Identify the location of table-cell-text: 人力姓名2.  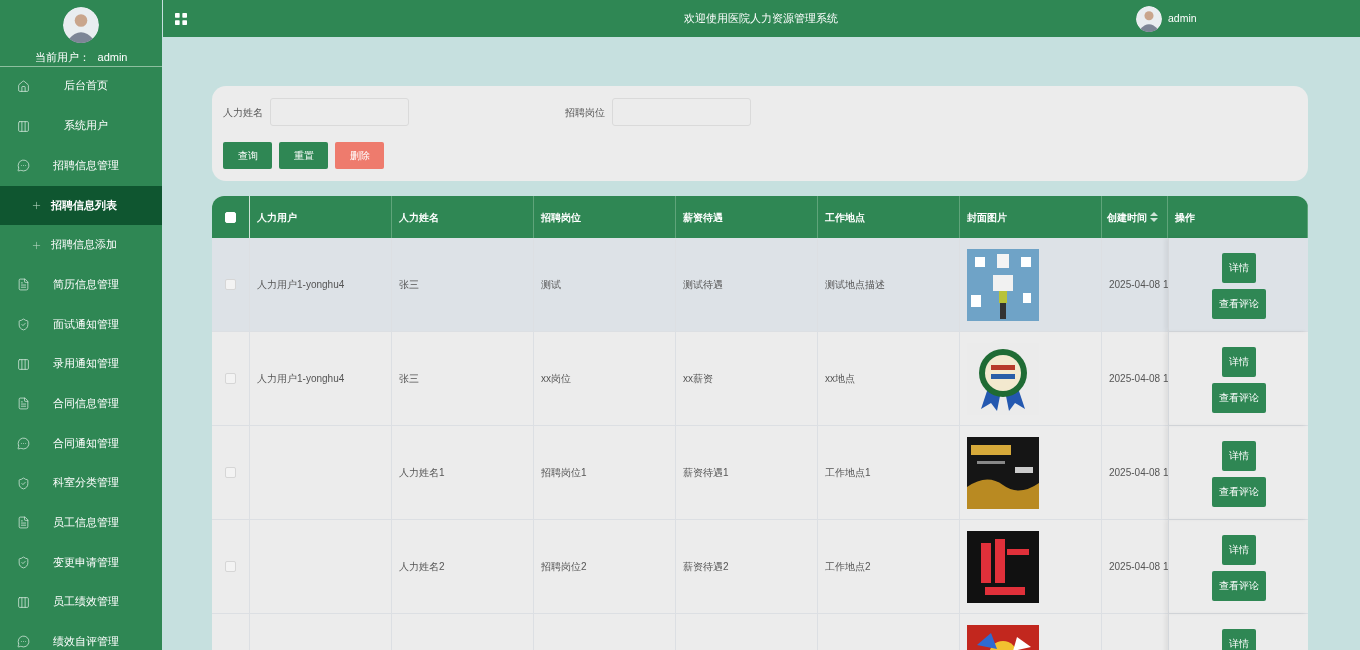
(422, 567).